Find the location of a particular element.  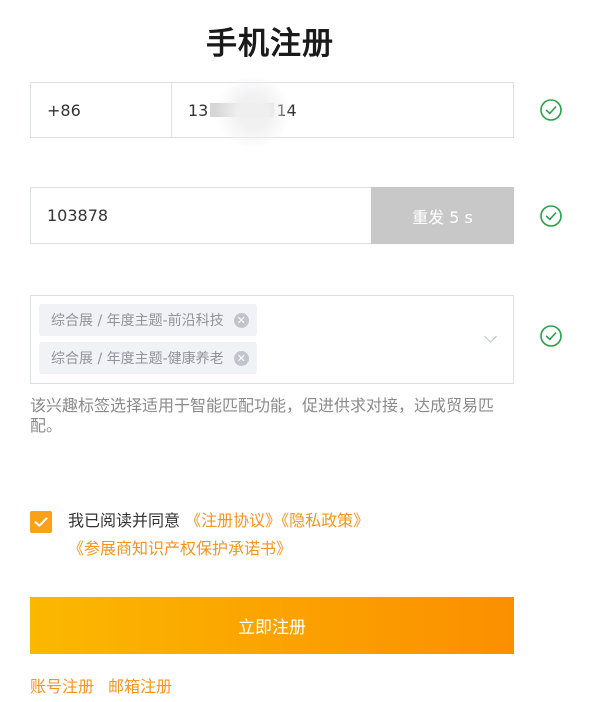

interest-tag: 综合展 / 年度主题-前沿科技 ✕ is located at coordinates (148, 320).